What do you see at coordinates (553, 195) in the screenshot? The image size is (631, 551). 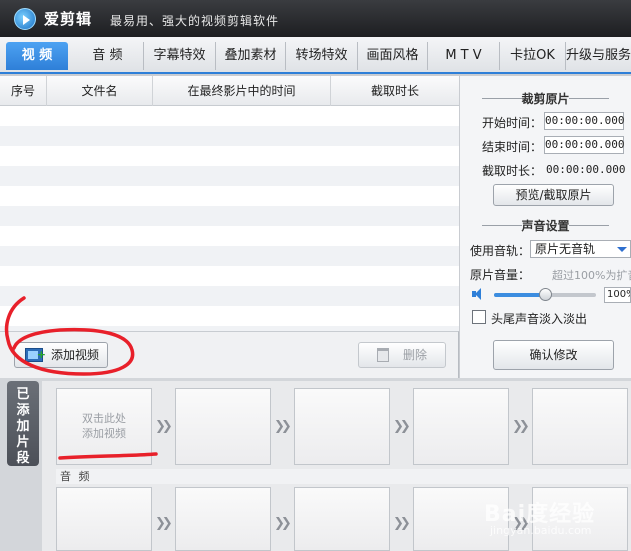 I see `preview-crop-button: 预览/截取原片` at bounding box center [553, 195].